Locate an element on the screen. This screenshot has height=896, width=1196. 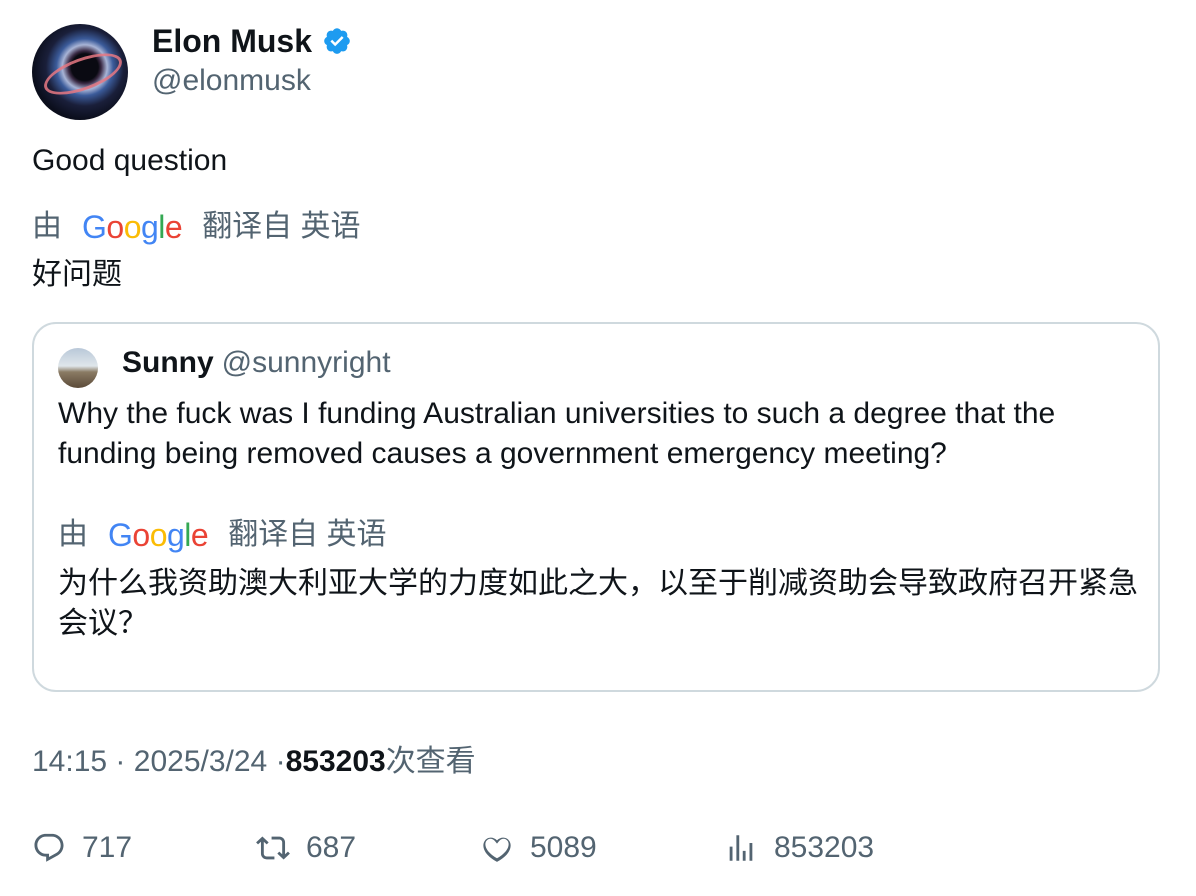
translated-by-label: 由 is located at coordinates (47, 226).